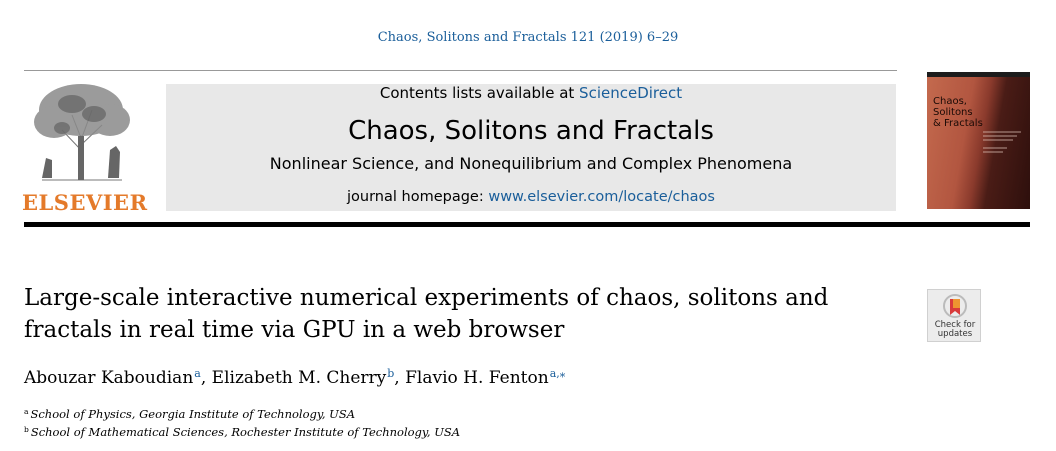 This screenshot has height=451, width=1056. Describe the element at coordinates (477, 378) in the screenshot. I see `author-name: Flavio H. Fenton` at that location.